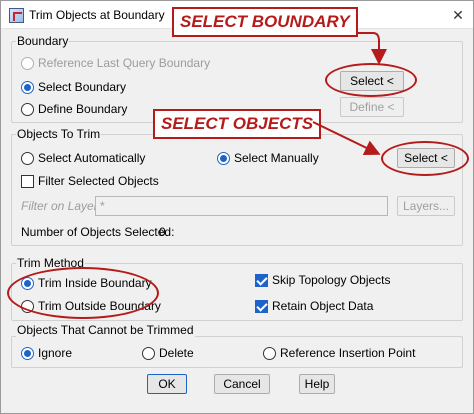 The image size is (474, 414). Describe the element at coordinates (349, 93) in the screenshot. I see `callout-arrows` at that location.